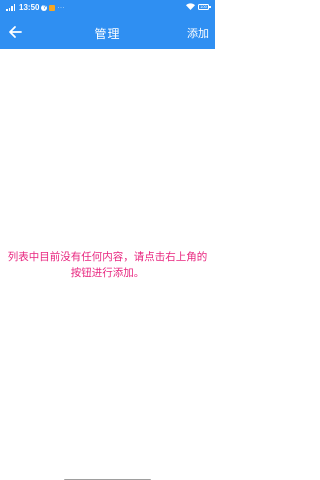 This screenshot has height=480, width=320. What do you see at coordinates (61, 7) in the screenshot?
I see `more-notifications-icon: ···` at bounding box center [61, 7].